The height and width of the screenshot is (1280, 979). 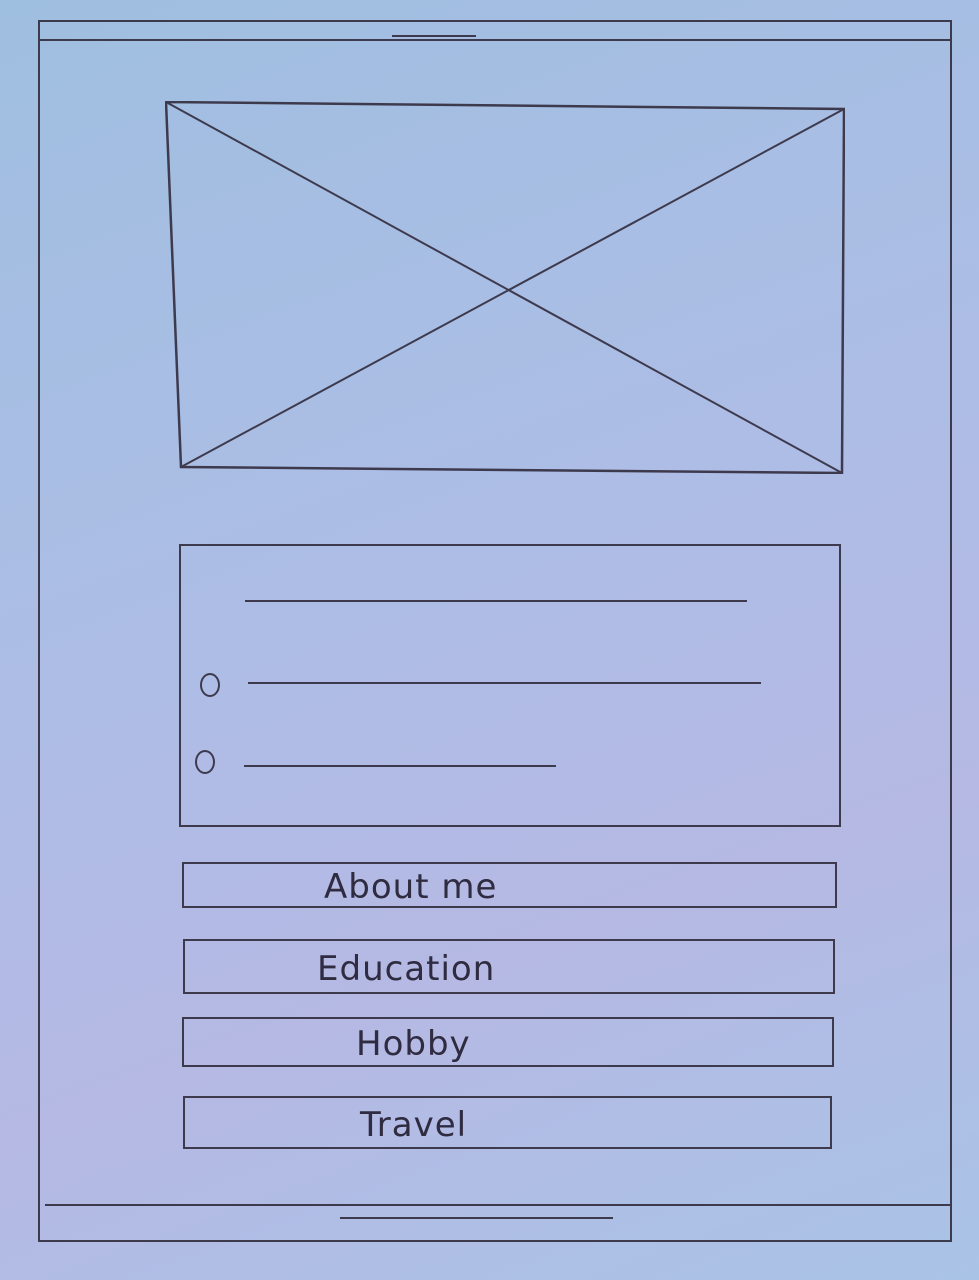 I want to click on hobby-button-label: Hobby, so click(x=413, y=1044).